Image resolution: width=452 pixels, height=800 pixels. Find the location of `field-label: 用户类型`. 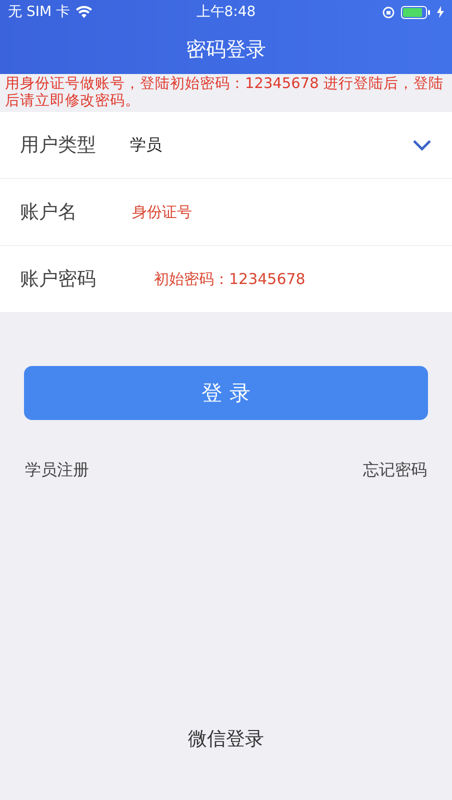

field-label: 用户类型 is located at coordinates (58, 145).